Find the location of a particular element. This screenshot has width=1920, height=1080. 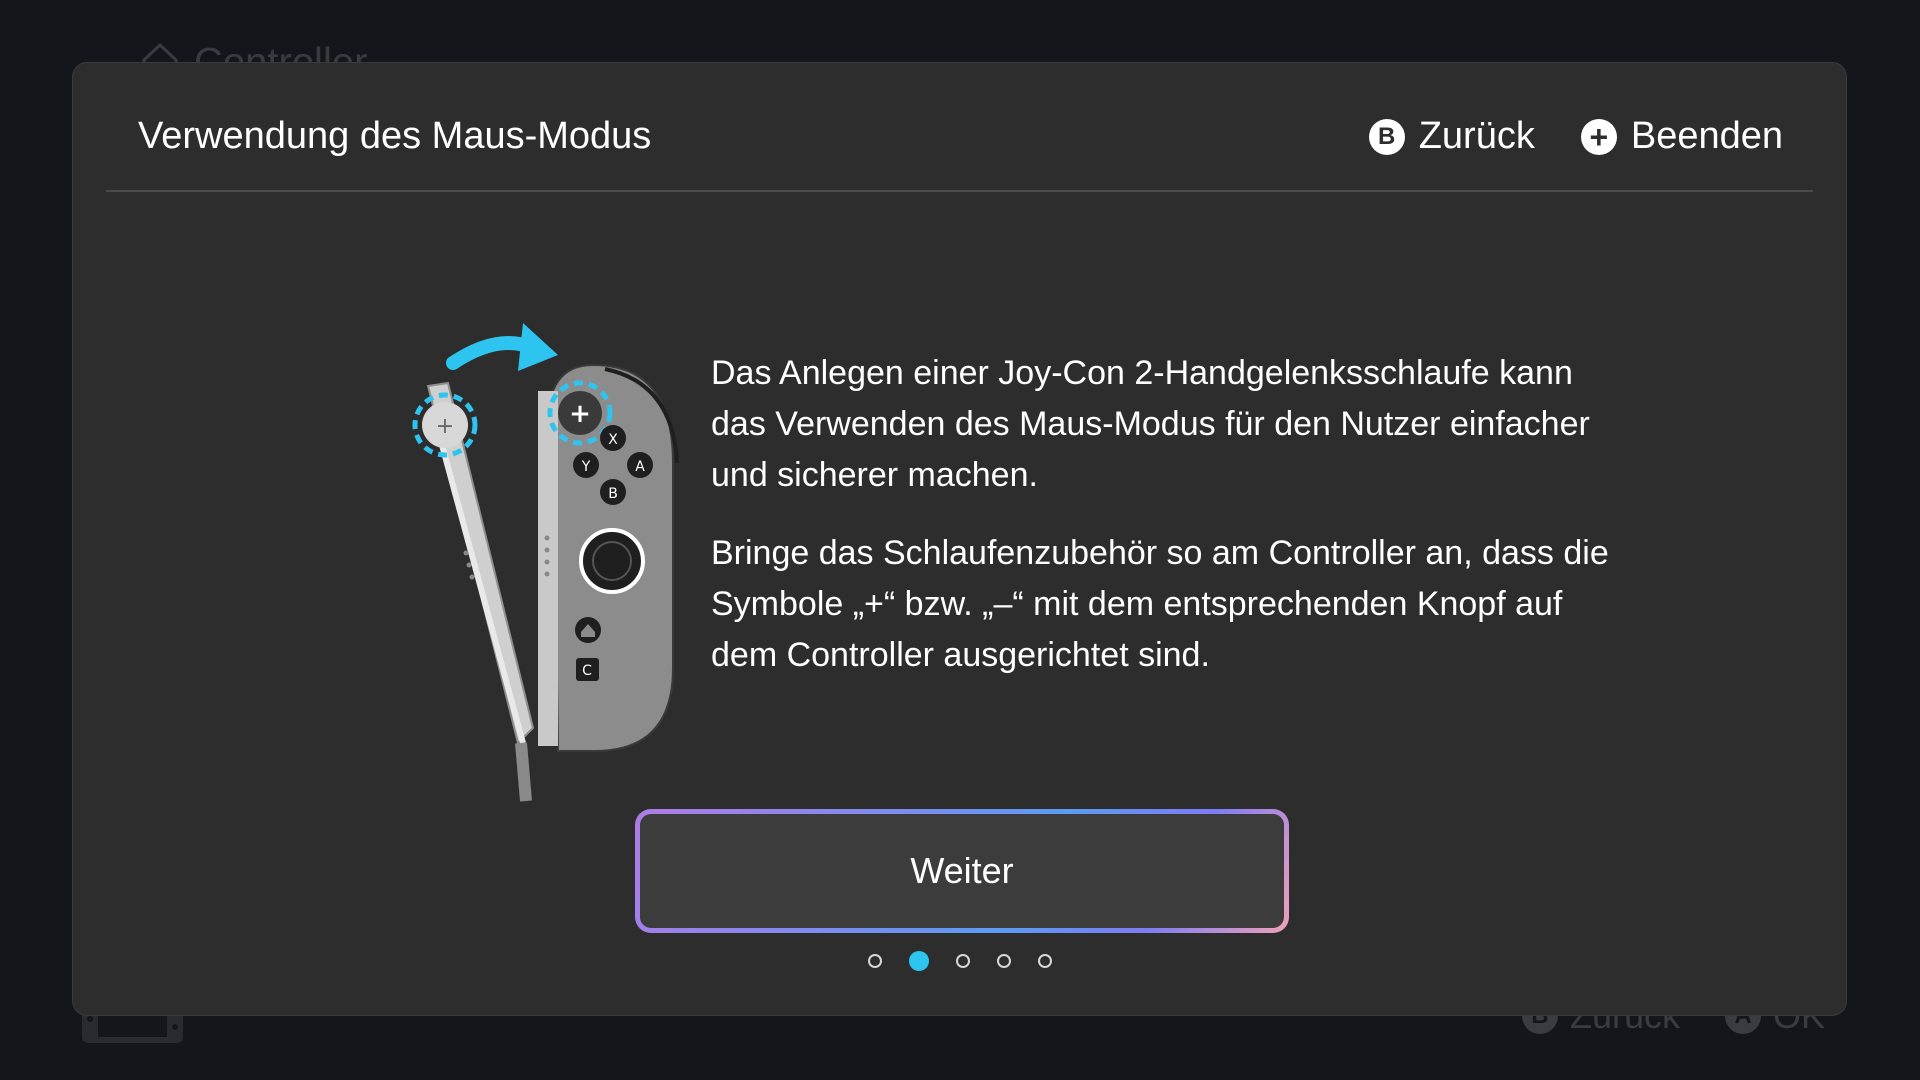

svg-text: Y is located at coordinates (586, 467).